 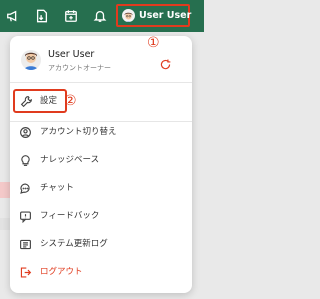 What do you see at coordinates (70, 216) in the screenshot?
I see `menu-item-label: フィードバック` at bounding box center [70, 216].